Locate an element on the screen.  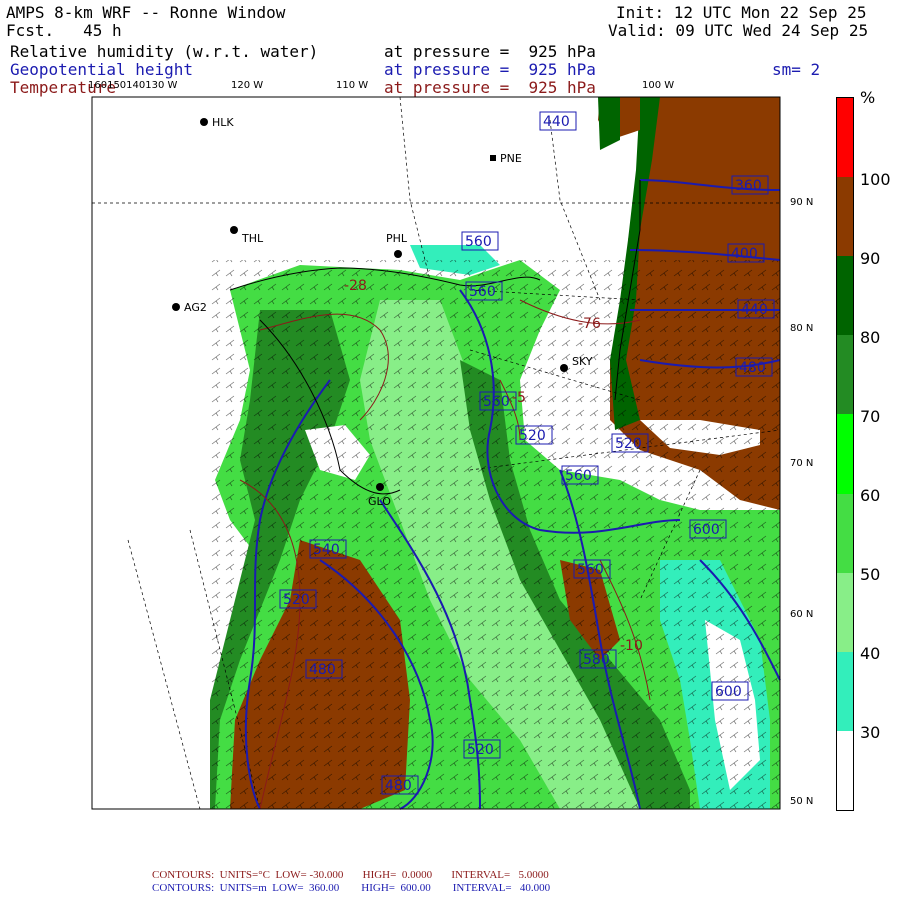
colorbar-label: 80 is located at coordinates (870, 337).